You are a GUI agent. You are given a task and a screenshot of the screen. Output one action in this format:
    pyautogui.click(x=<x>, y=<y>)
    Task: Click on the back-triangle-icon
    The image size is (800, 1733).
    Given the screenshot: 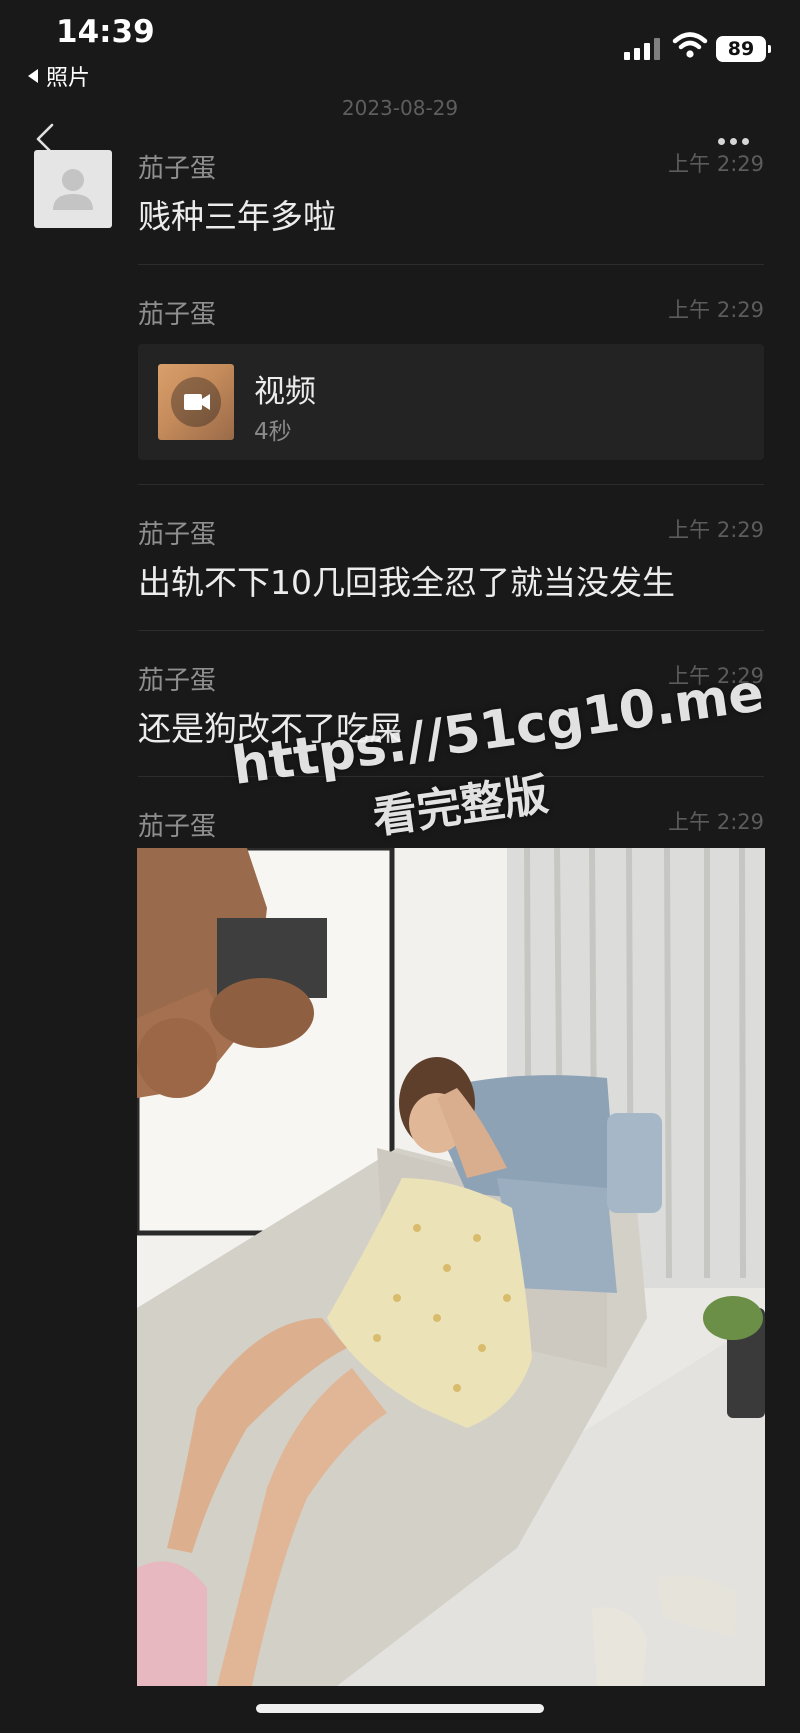 What is the action you would take?
    pyautogui.click(x=33, y=76)
    